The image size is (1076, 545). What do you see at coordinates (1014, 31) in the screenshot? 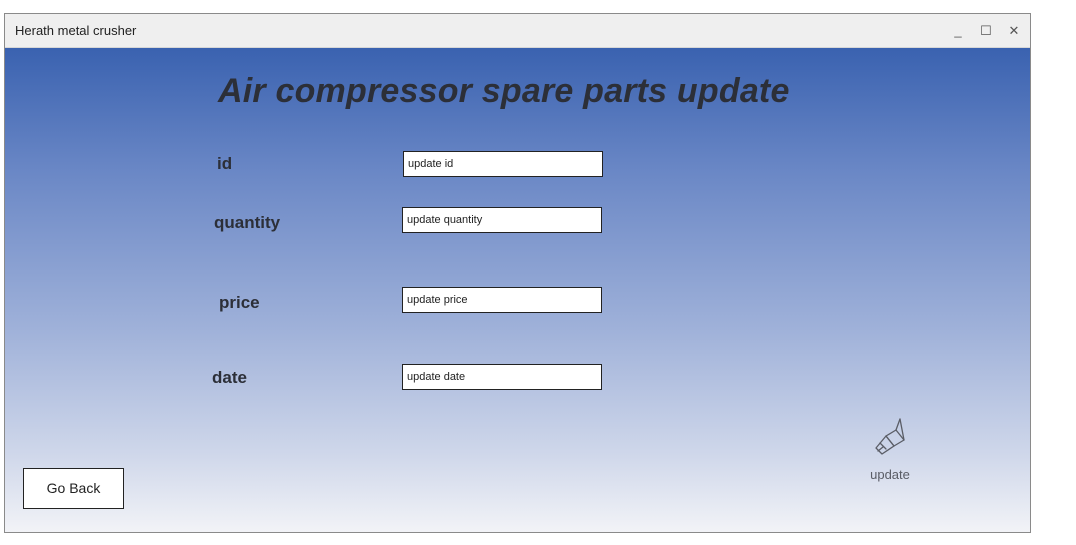
I see `close-button: ✕` at bounding box center [1014, 31].